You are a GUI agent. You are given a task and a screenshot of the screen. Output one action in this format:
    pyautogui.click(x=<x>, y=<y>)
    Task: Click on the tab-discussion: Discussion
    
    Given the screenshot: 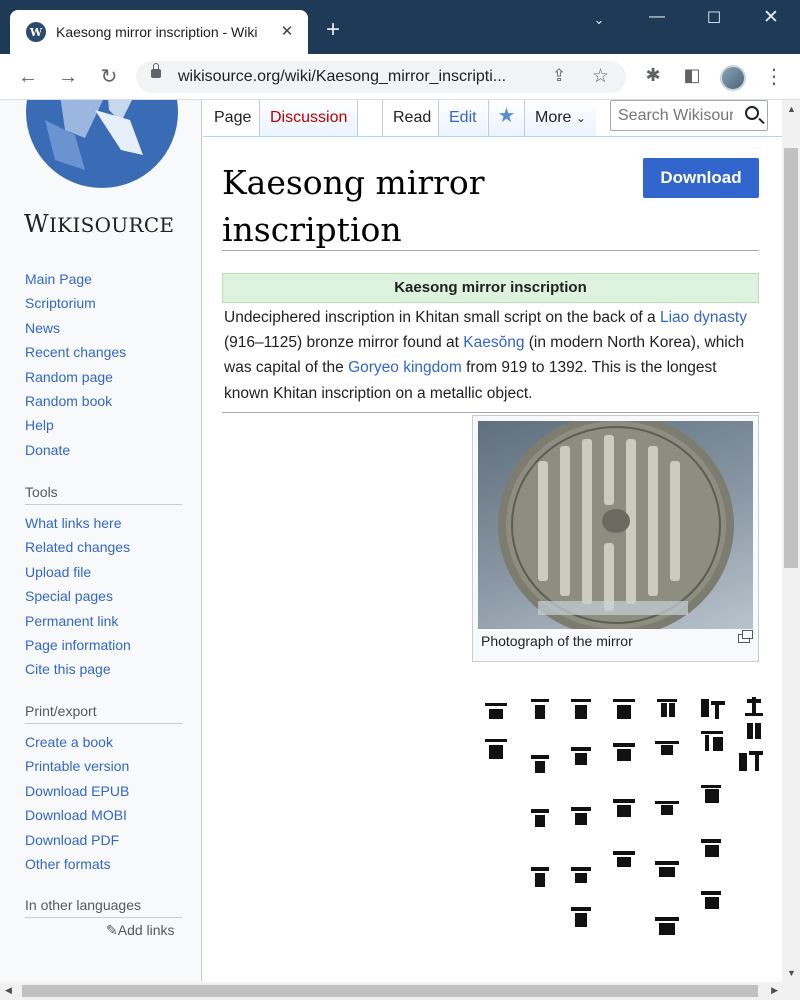 What is the action you would take?
    pyautogui.click(x=309, y=118)
    